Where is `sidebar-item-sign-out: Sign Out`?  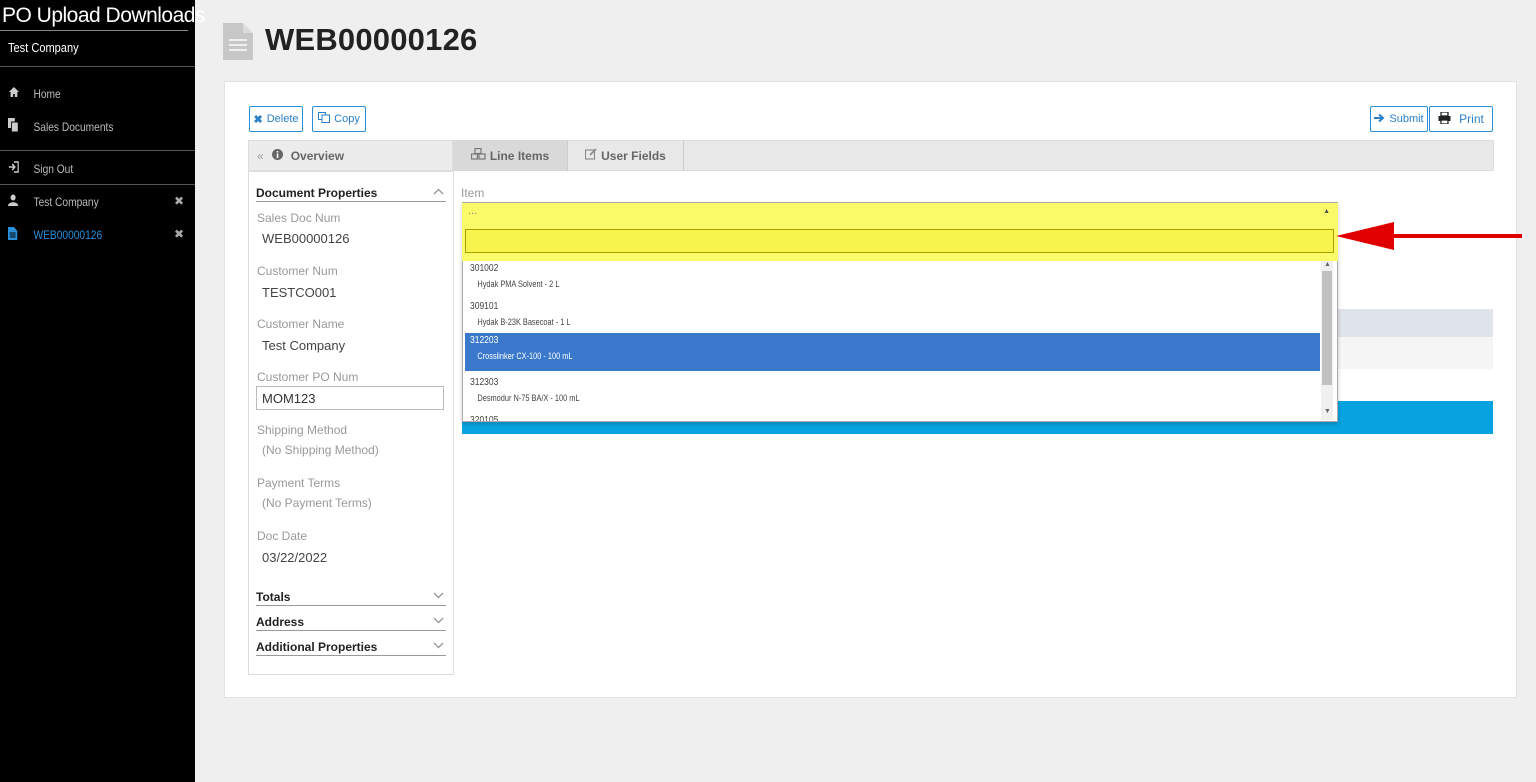
sidebar-item-sign-out: Sign Out is located at coordinates (40, 168).